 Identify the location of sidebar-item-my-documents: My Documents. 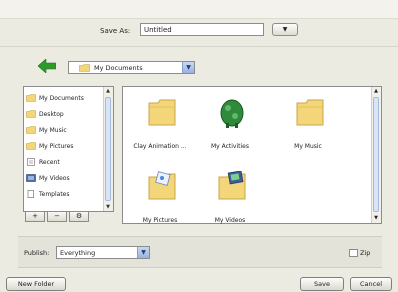
(55, 98).